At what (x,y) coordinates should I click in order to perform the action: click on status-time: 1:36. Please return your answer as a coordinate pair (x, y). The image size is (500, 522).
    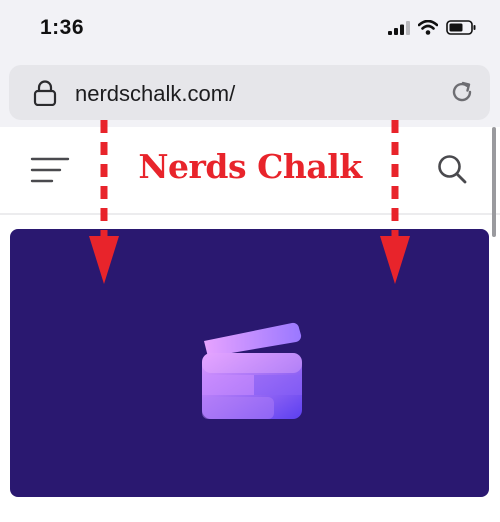
    Looking at the image, I should click on (62, 27).